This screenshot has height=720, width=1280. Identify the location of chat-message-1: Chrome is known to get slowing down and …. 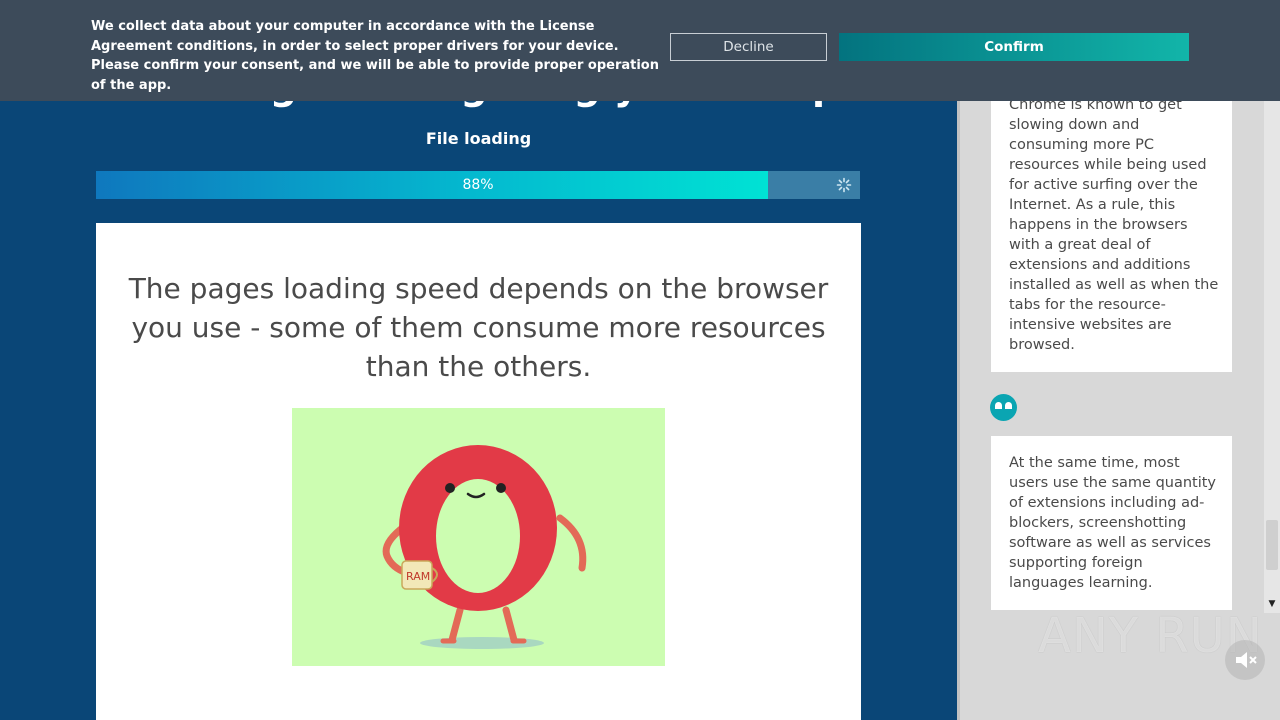
(1111, 229).